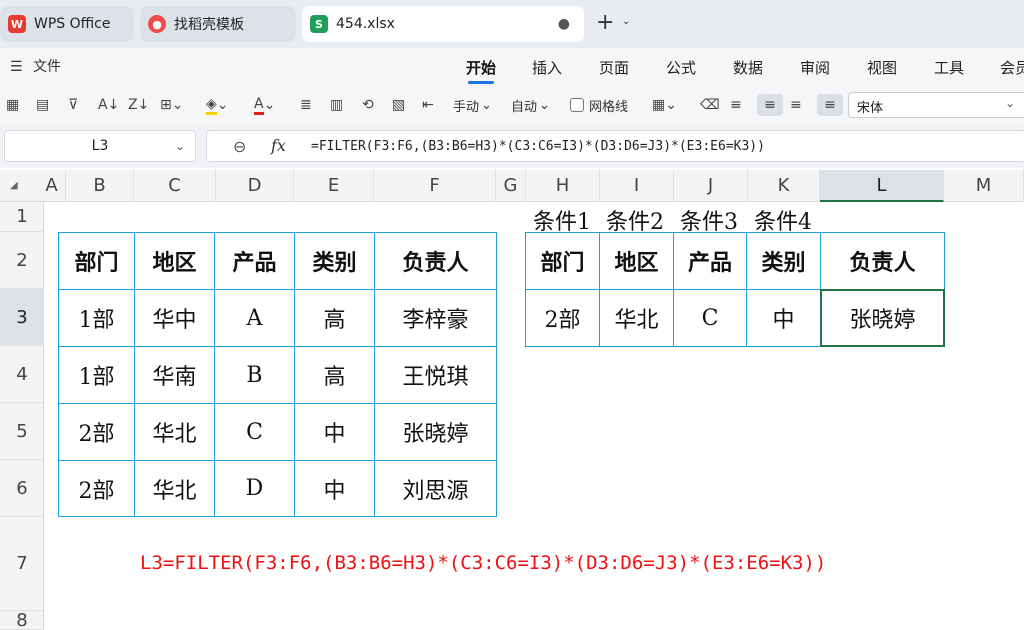 The height and width of the screenshot is (630, 1024). I want to click on source-data-cell: 刘思源, so click(435, 488).